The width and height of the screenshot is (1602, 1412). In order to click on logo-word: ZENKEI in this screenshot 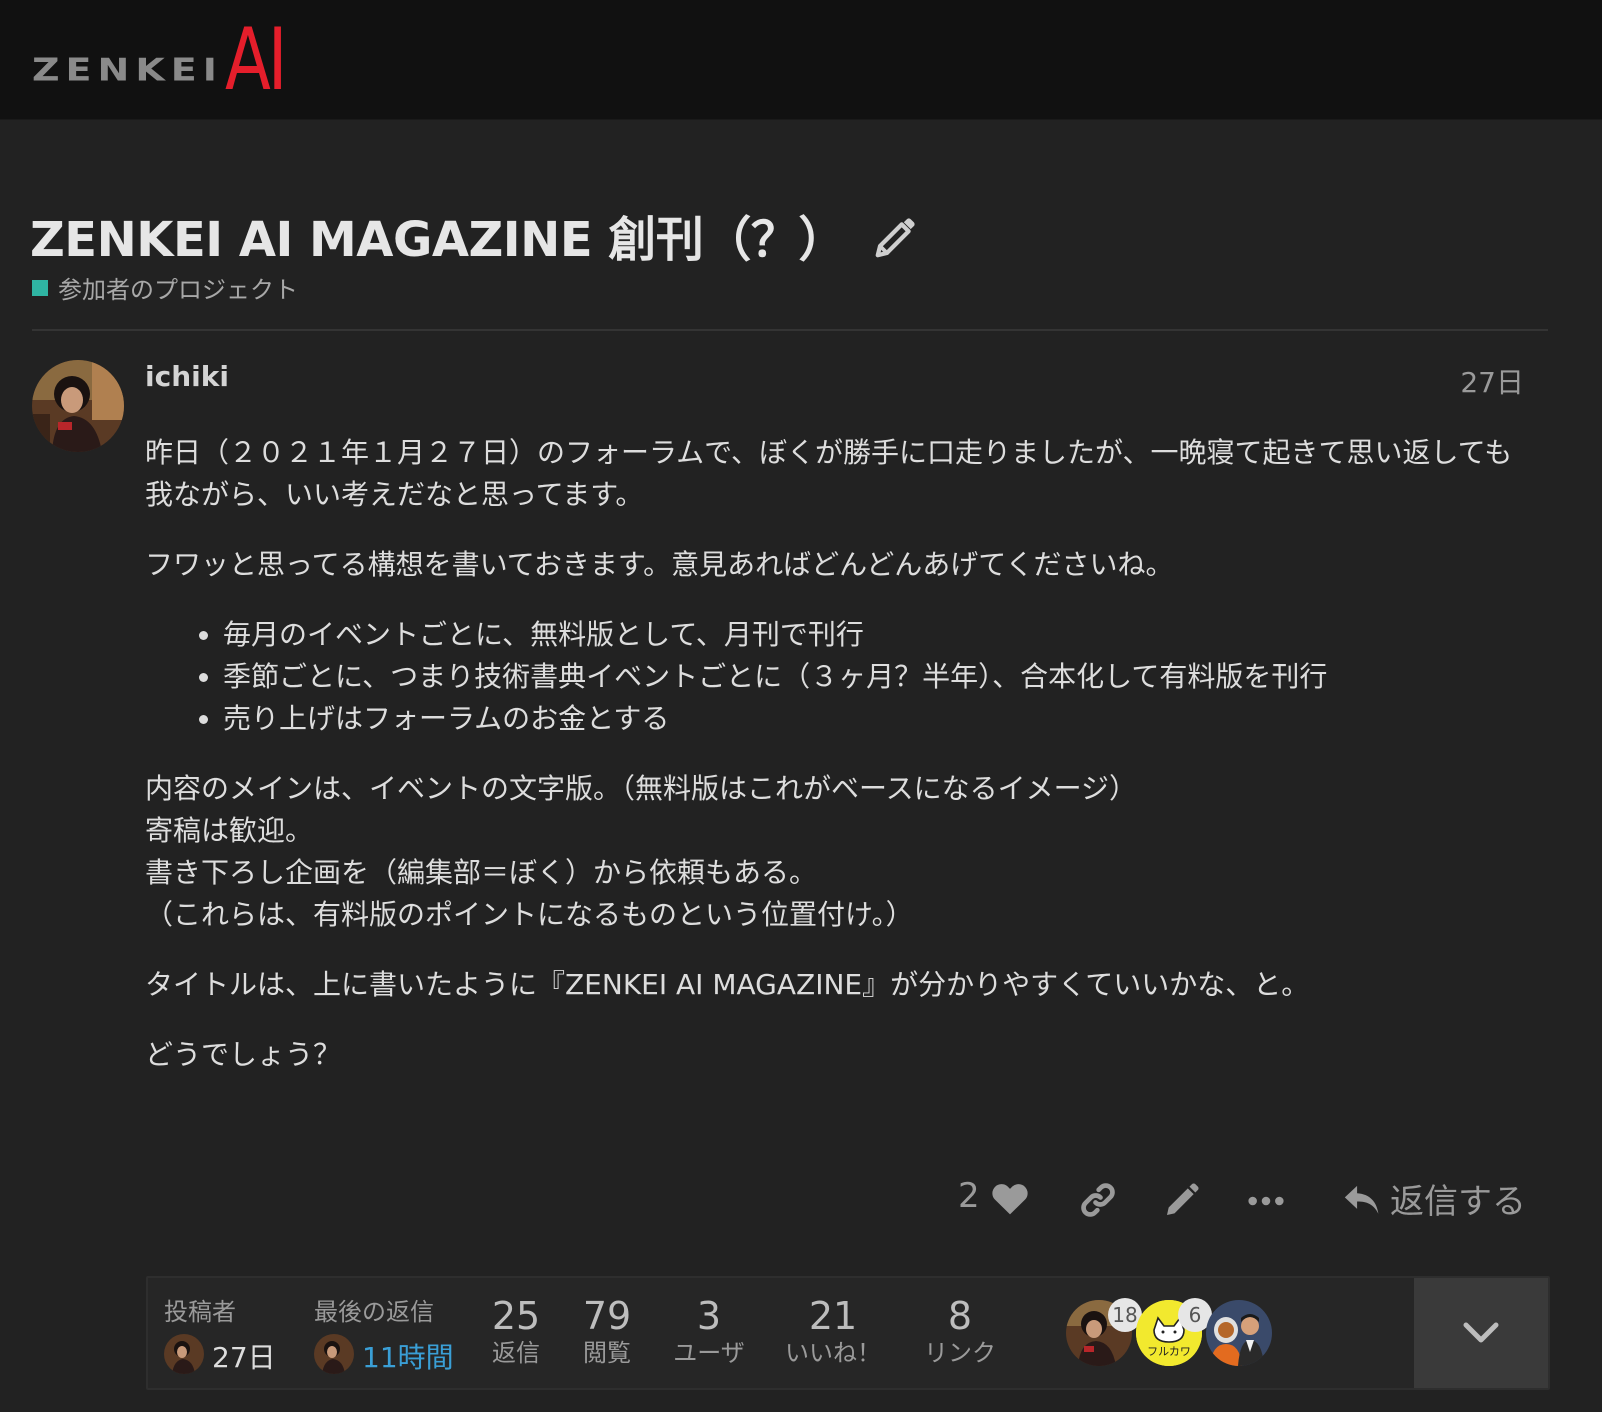, I will do `click(127, 69)`.